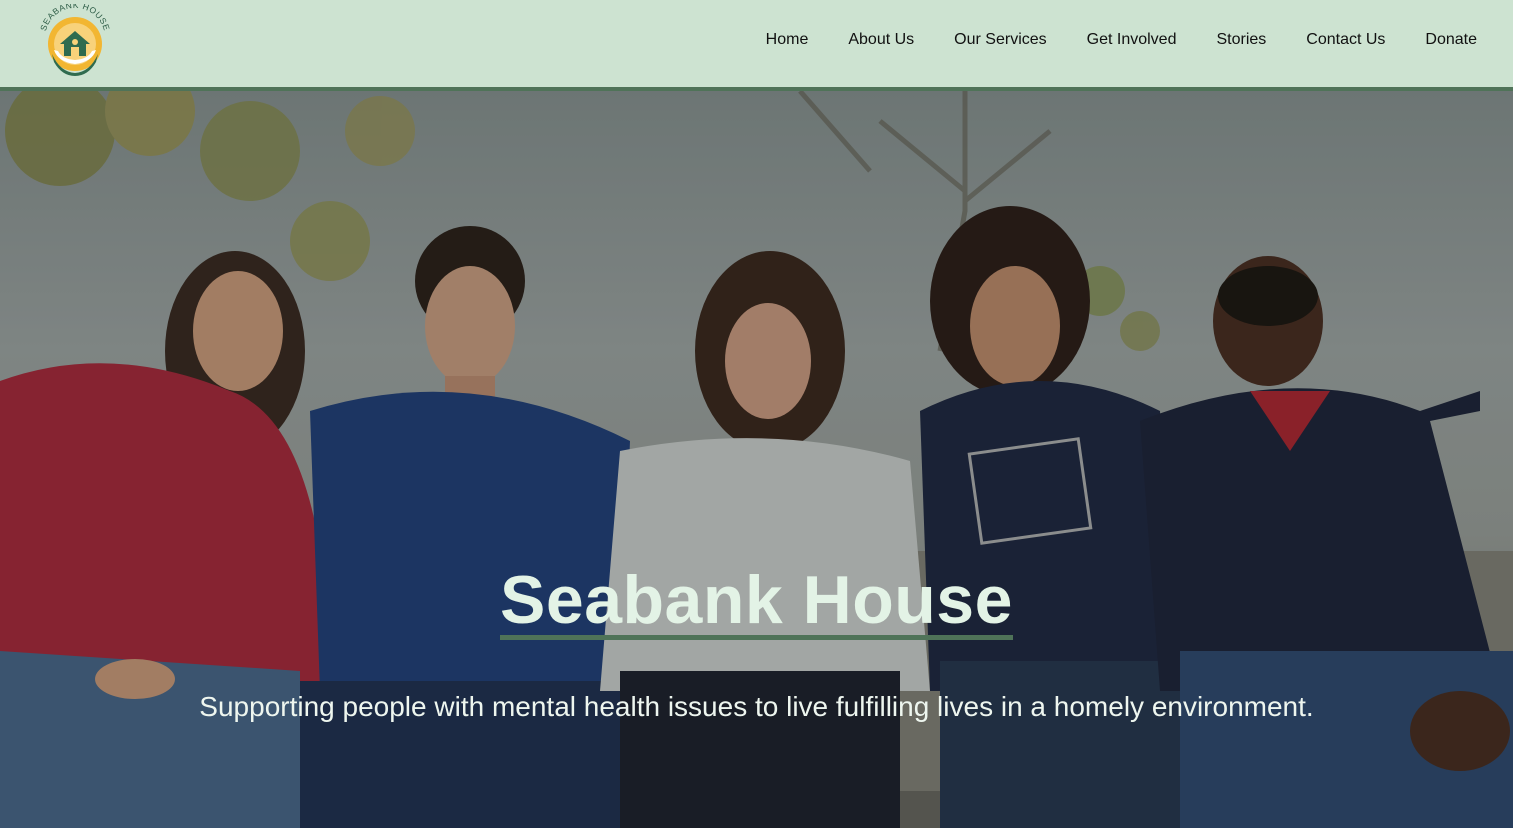 The image size is (1513, 828). What do you see at coordinates (1241, 40) in the screenshot?
I see `nav-stories: Stories` at bounding box center [1241, 40].